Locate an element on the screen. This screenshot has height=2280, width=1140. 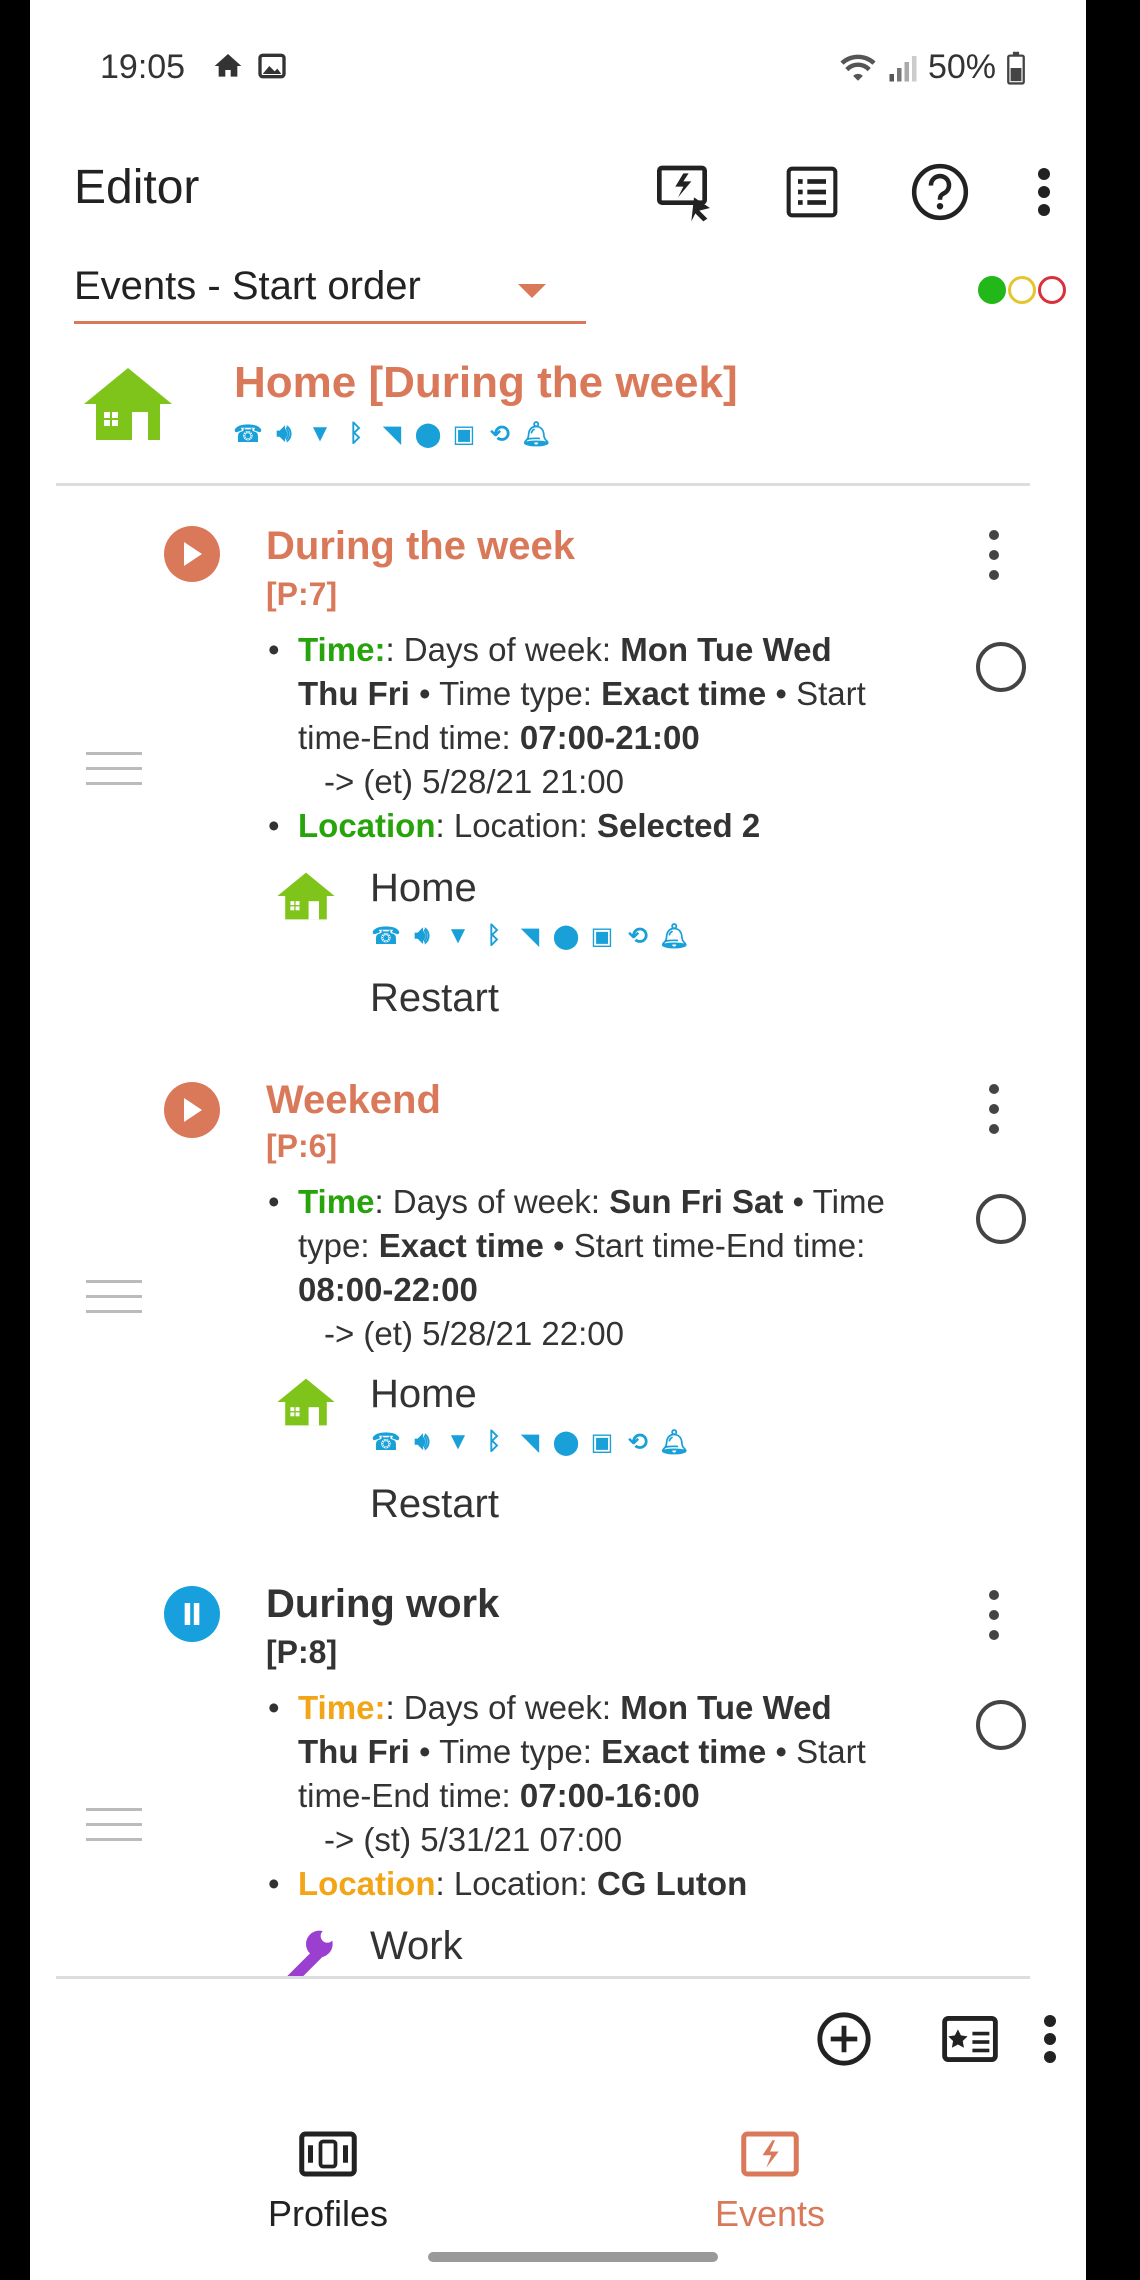
play-icon is located at coordinates (193, 1110).